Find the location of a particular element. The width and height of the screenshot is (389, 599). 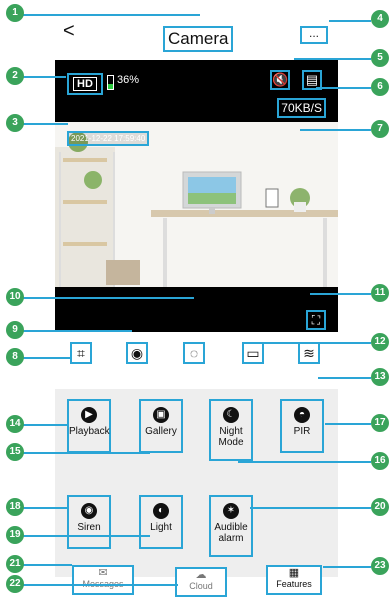

tile-siren: ◉ Siren is located at coordinates (89, 522).